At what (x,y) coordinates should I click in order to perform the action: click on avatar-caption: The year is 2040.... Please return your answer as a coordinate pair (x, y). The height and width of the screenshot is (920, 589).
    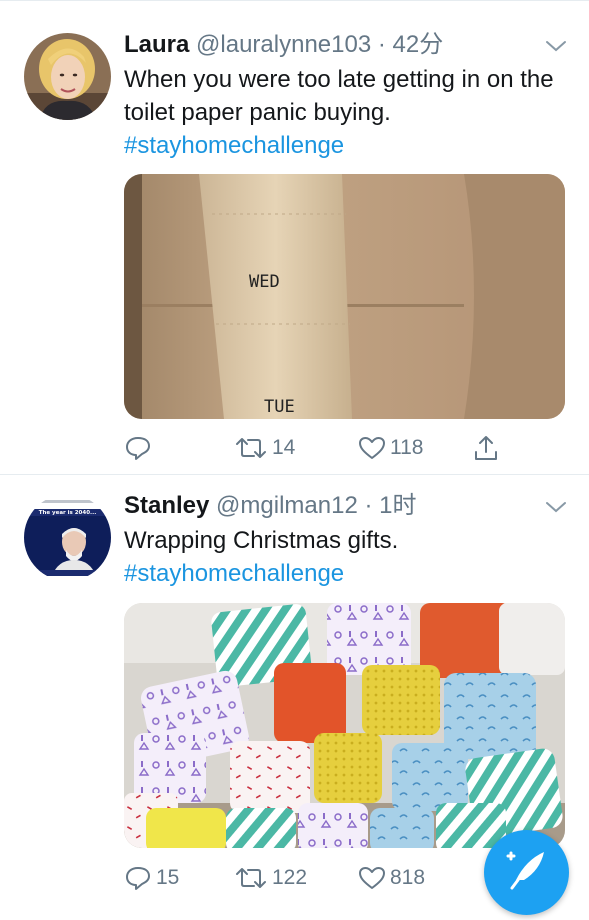
    Looking at the image, I should click on (68, 513).